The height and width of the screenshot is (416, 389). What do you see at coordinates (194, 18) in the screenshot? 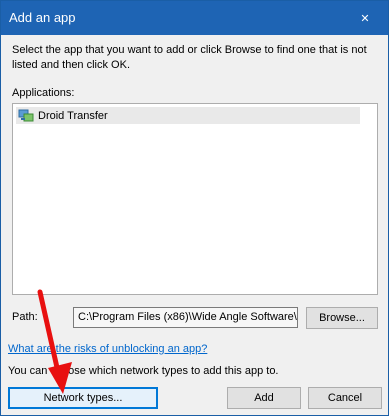
I see `title-bar: Add an app ✕` at bounding box center [194, 18].